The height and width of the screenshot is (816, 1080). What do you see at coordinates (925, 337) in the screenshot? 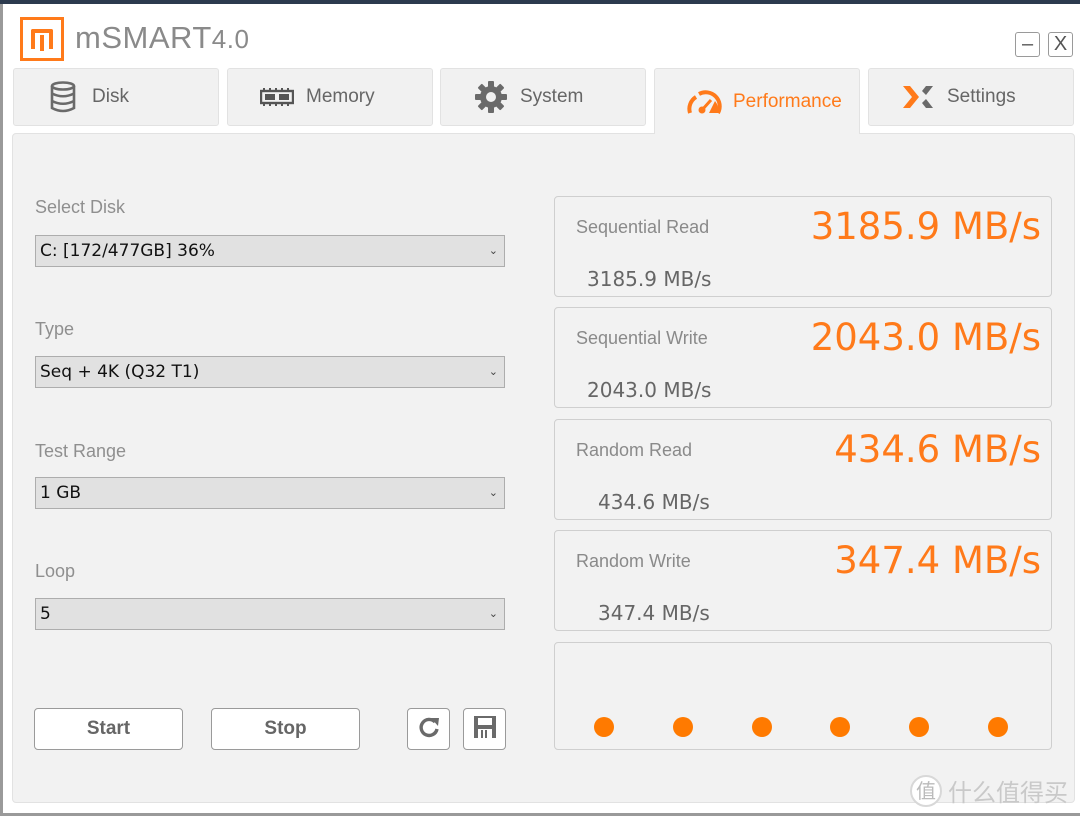
I see `result-value: 2043.0 MB/s` at bounding box center [925, 337].